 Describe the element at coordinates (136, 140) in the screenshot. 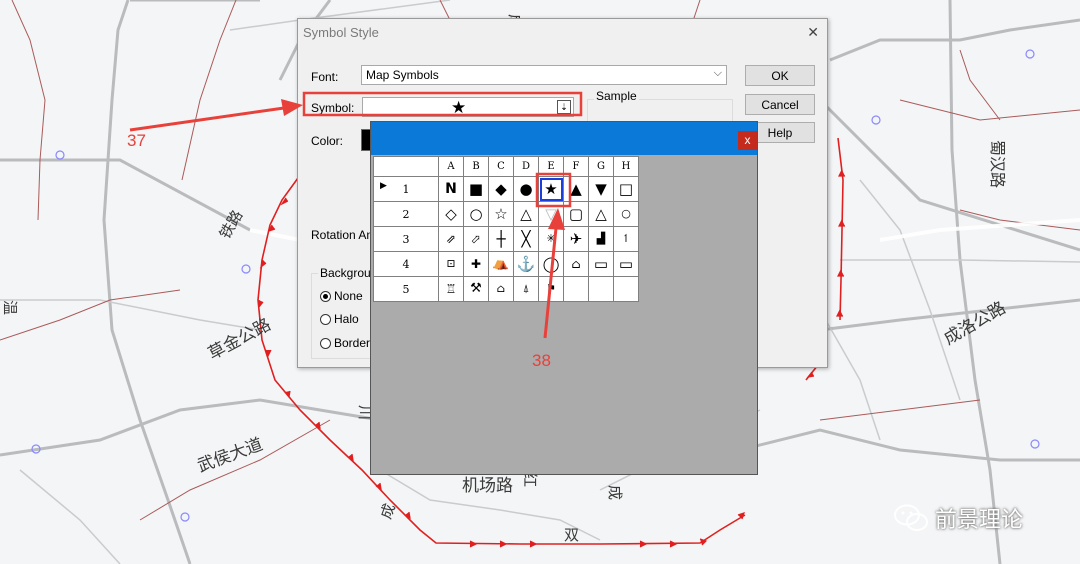

I see `callout-37: 37` at that location.